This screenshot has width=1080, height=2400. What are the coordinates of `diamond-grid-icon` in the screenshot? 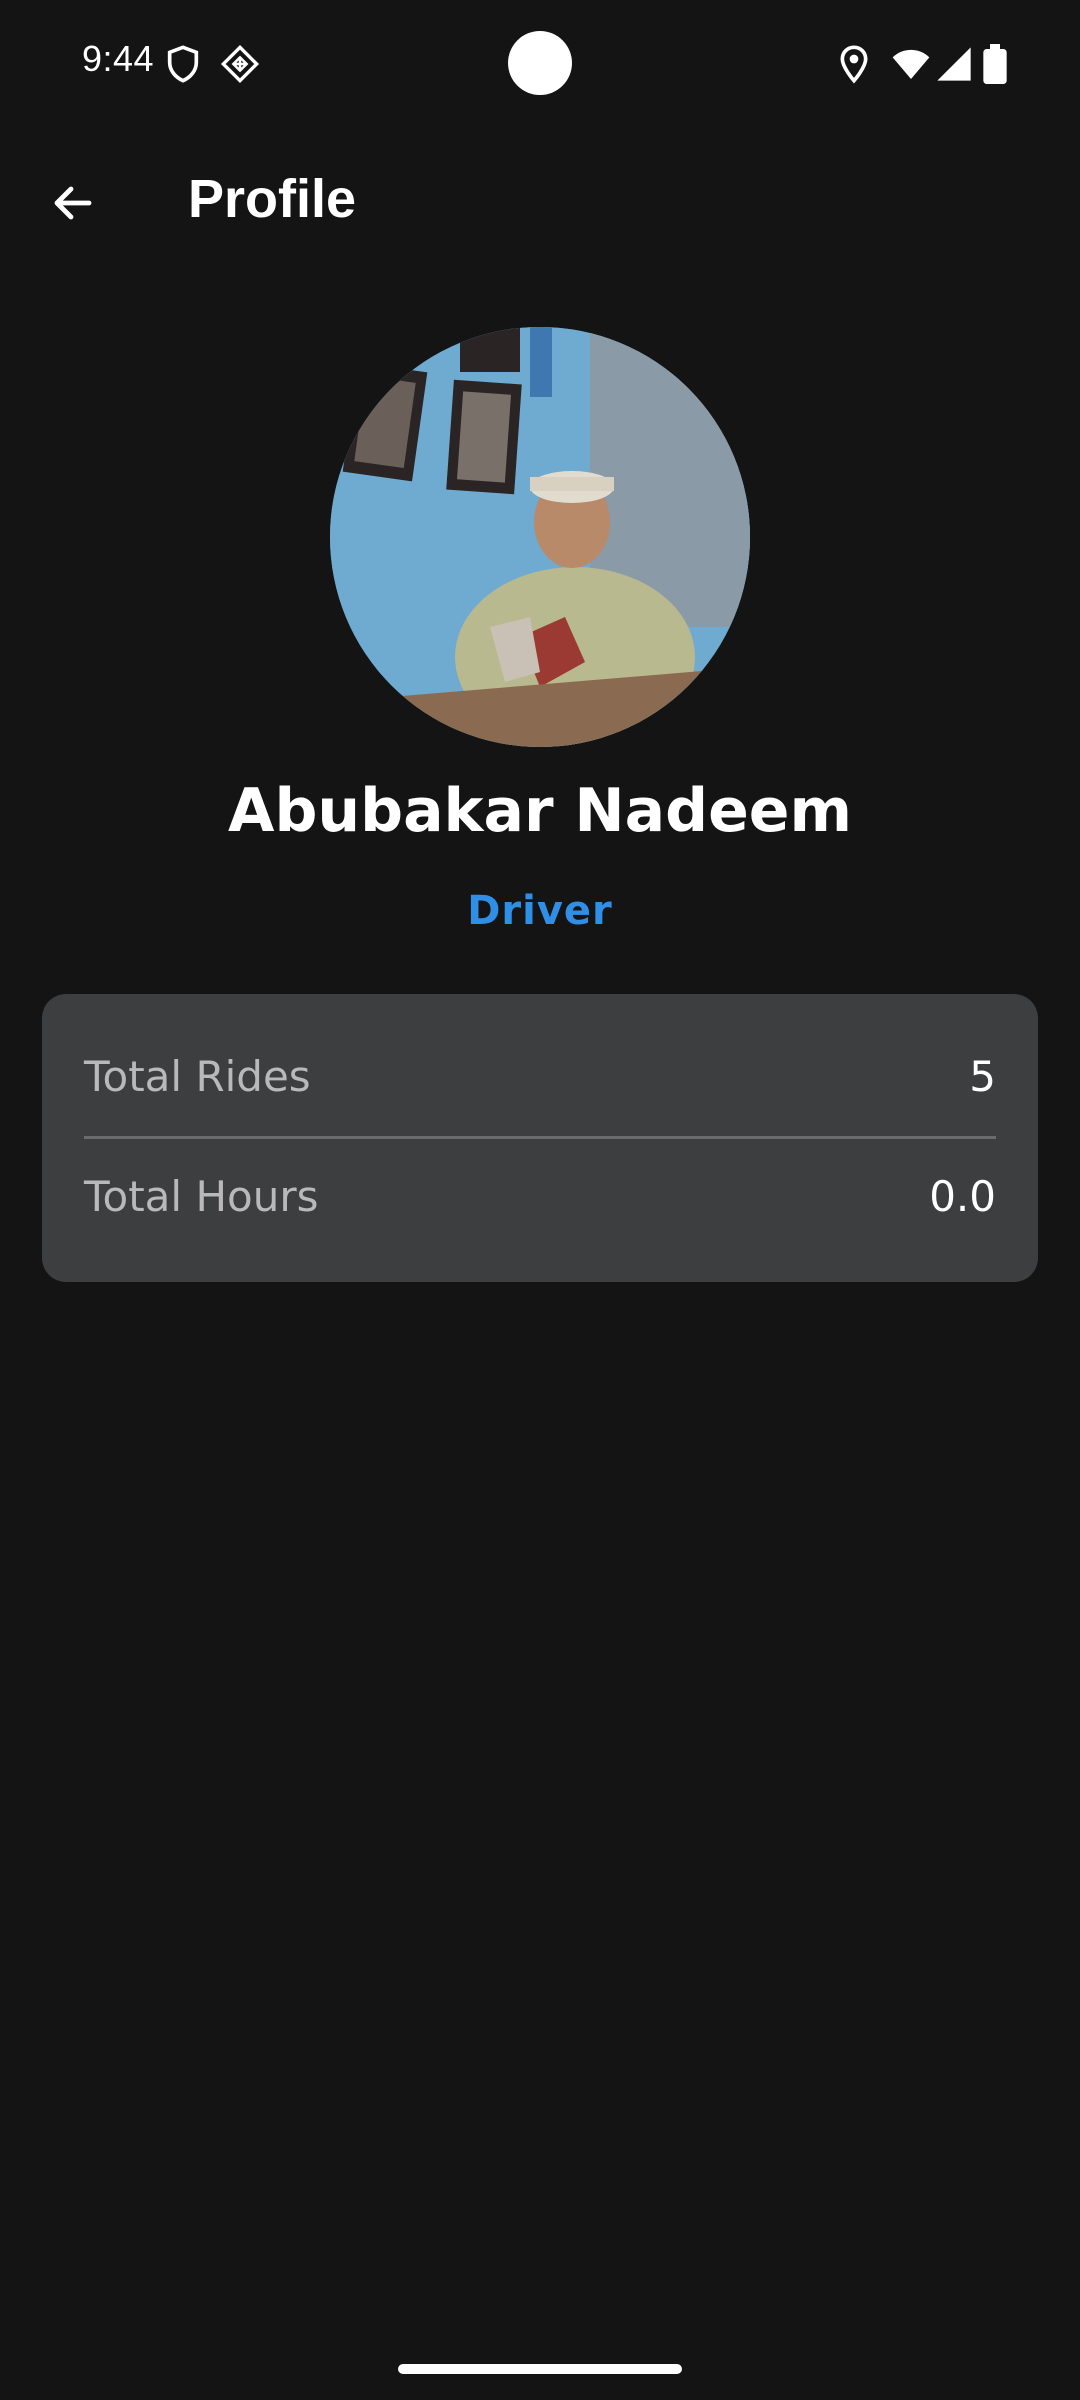 It's located at (240, 64).